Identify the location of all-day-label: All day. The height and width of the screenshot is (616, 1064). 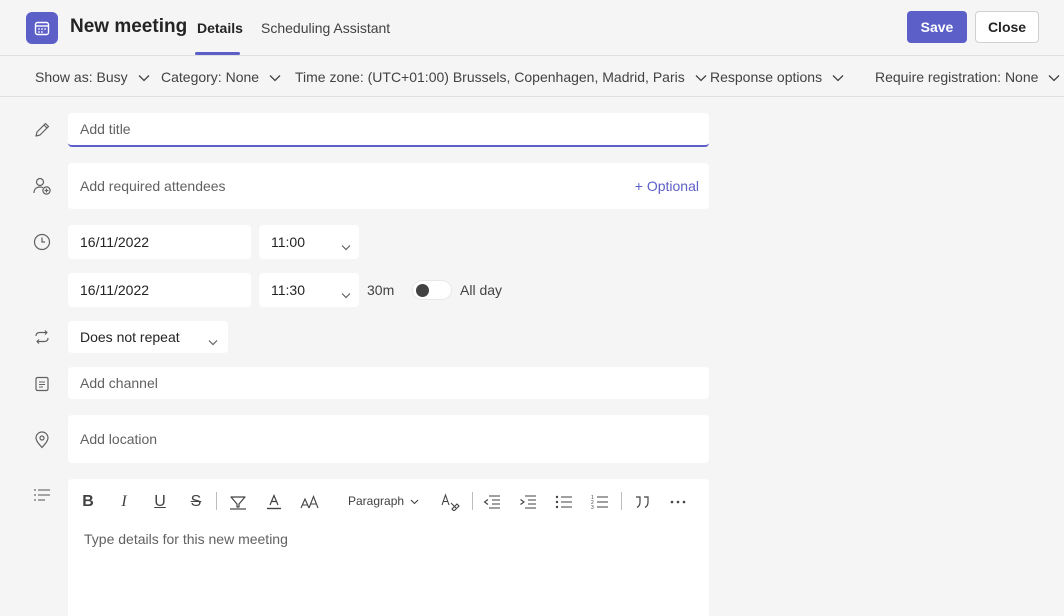
(481, 290).